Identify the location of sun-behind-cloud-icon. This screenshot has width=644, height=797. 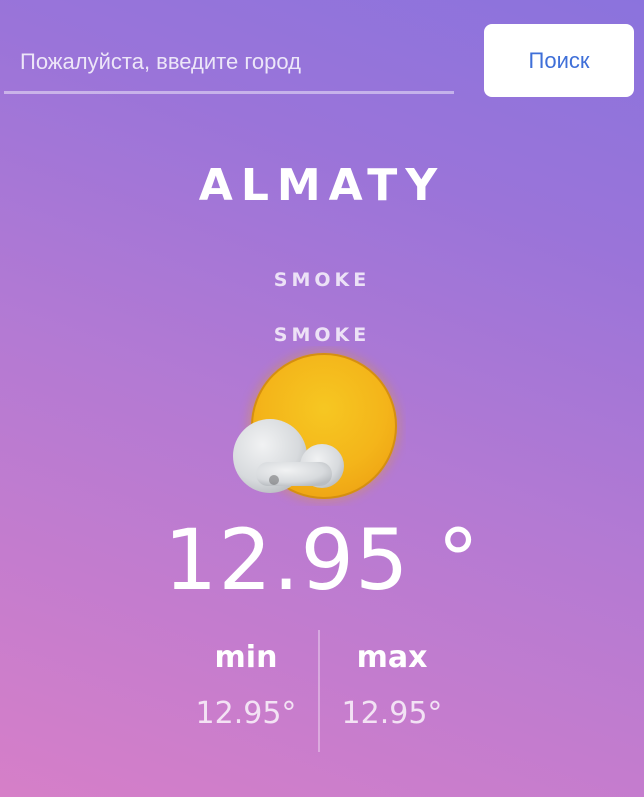
(316, 426).